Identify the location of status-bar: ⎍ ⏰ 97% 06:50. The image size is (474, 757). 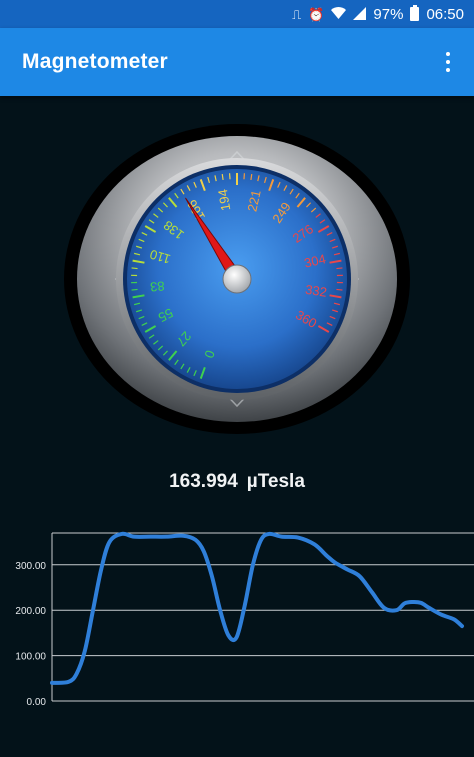
(237, 14).